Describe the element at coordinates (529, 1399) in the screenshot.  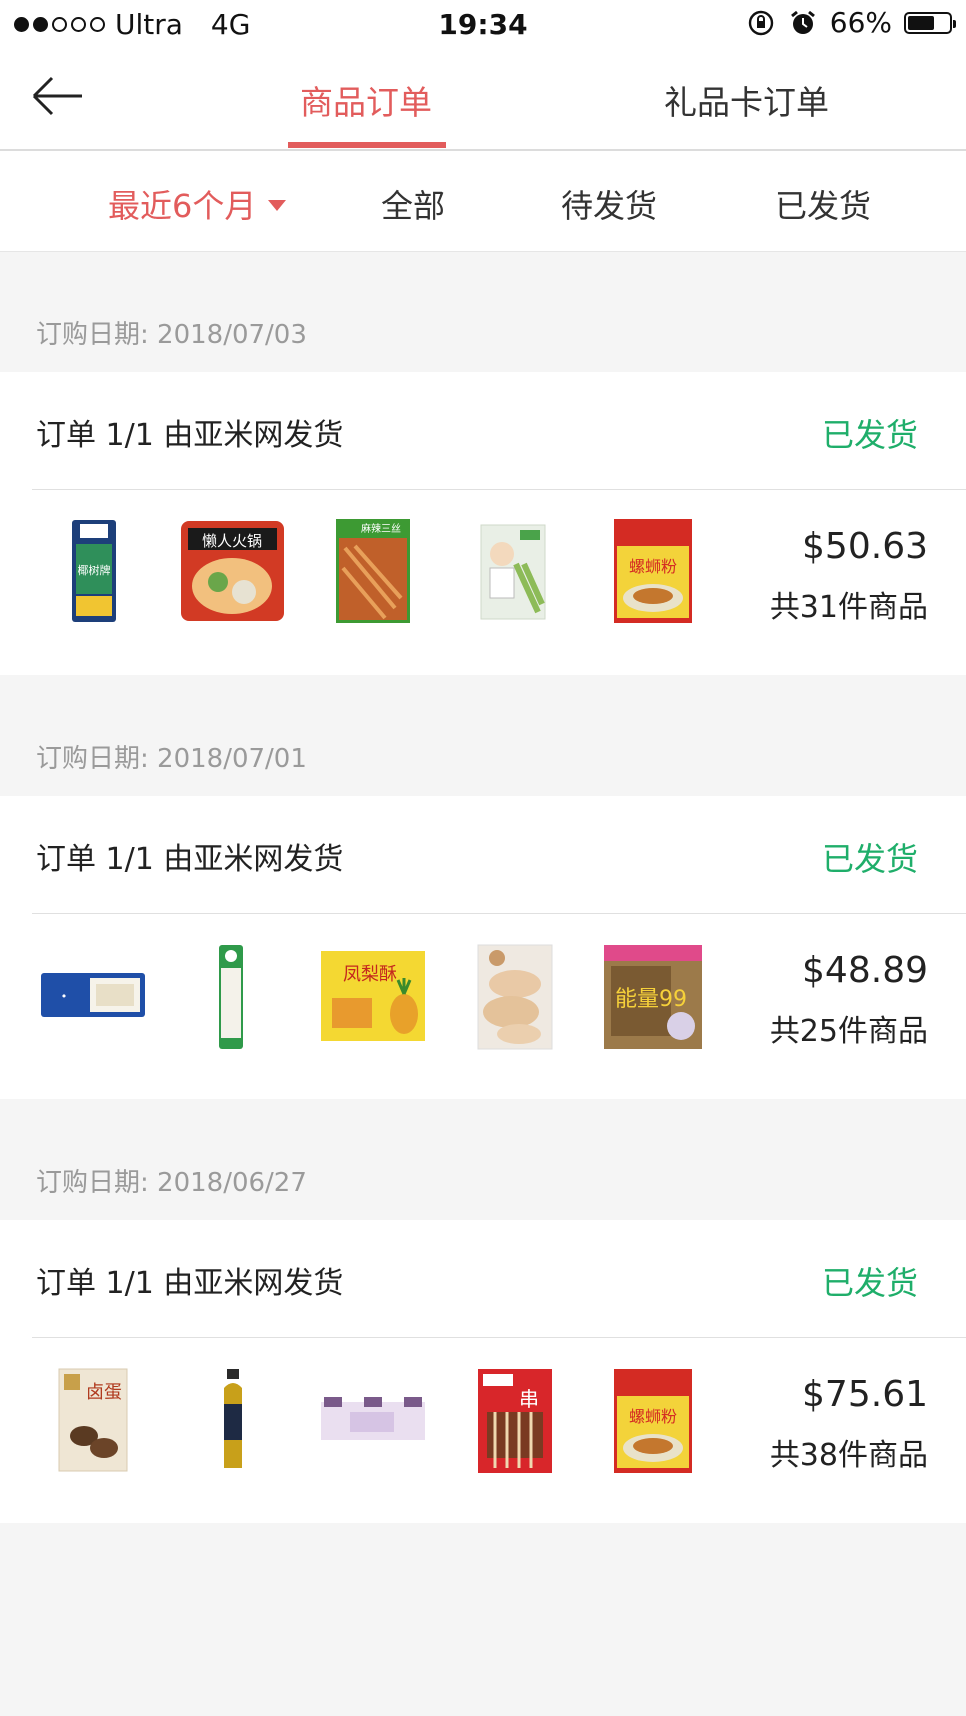
I see `product-label: 串` at that location.